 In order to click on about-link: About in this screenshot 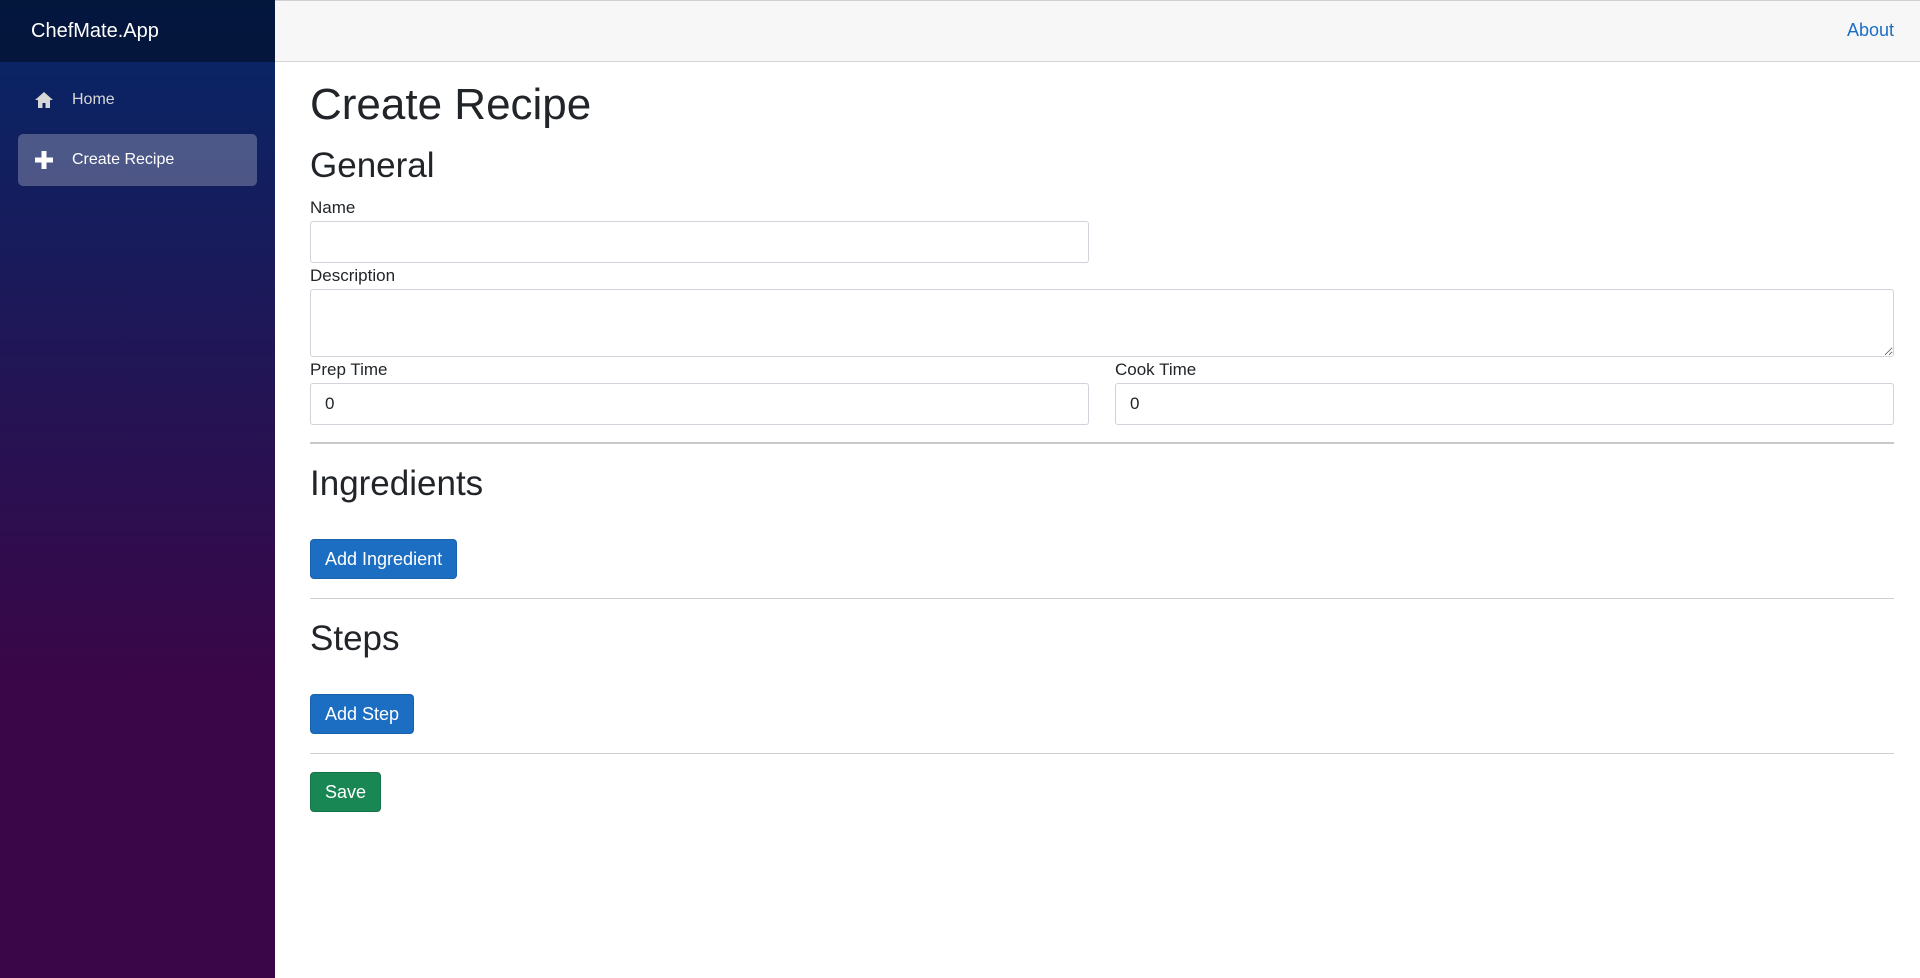, I will do `click(1870, 30)`.